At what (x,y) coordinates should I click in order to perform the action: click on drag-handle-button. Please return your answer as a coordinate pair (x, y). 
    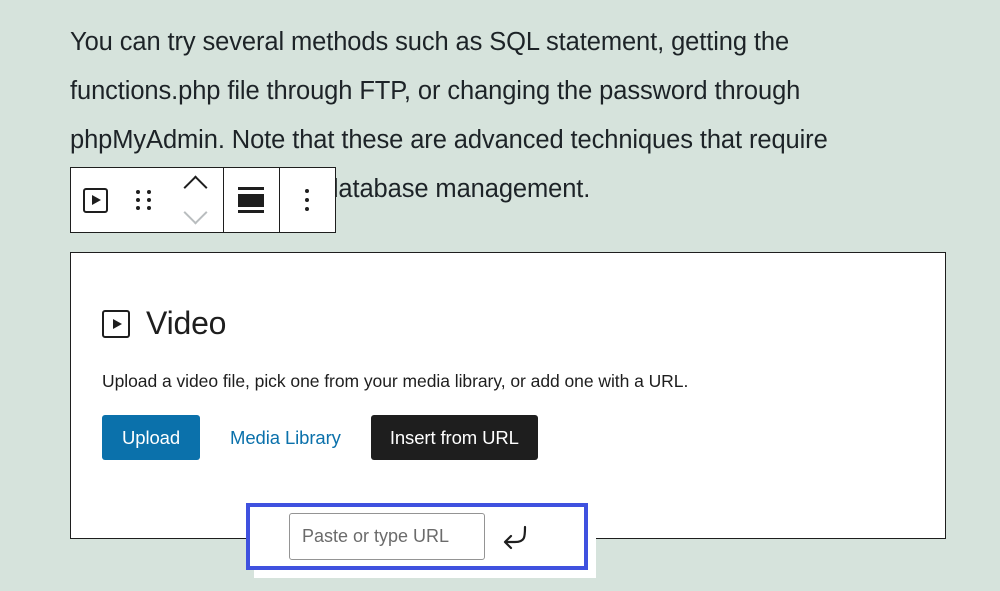
    Looking at the image, I should click on (143, 200).